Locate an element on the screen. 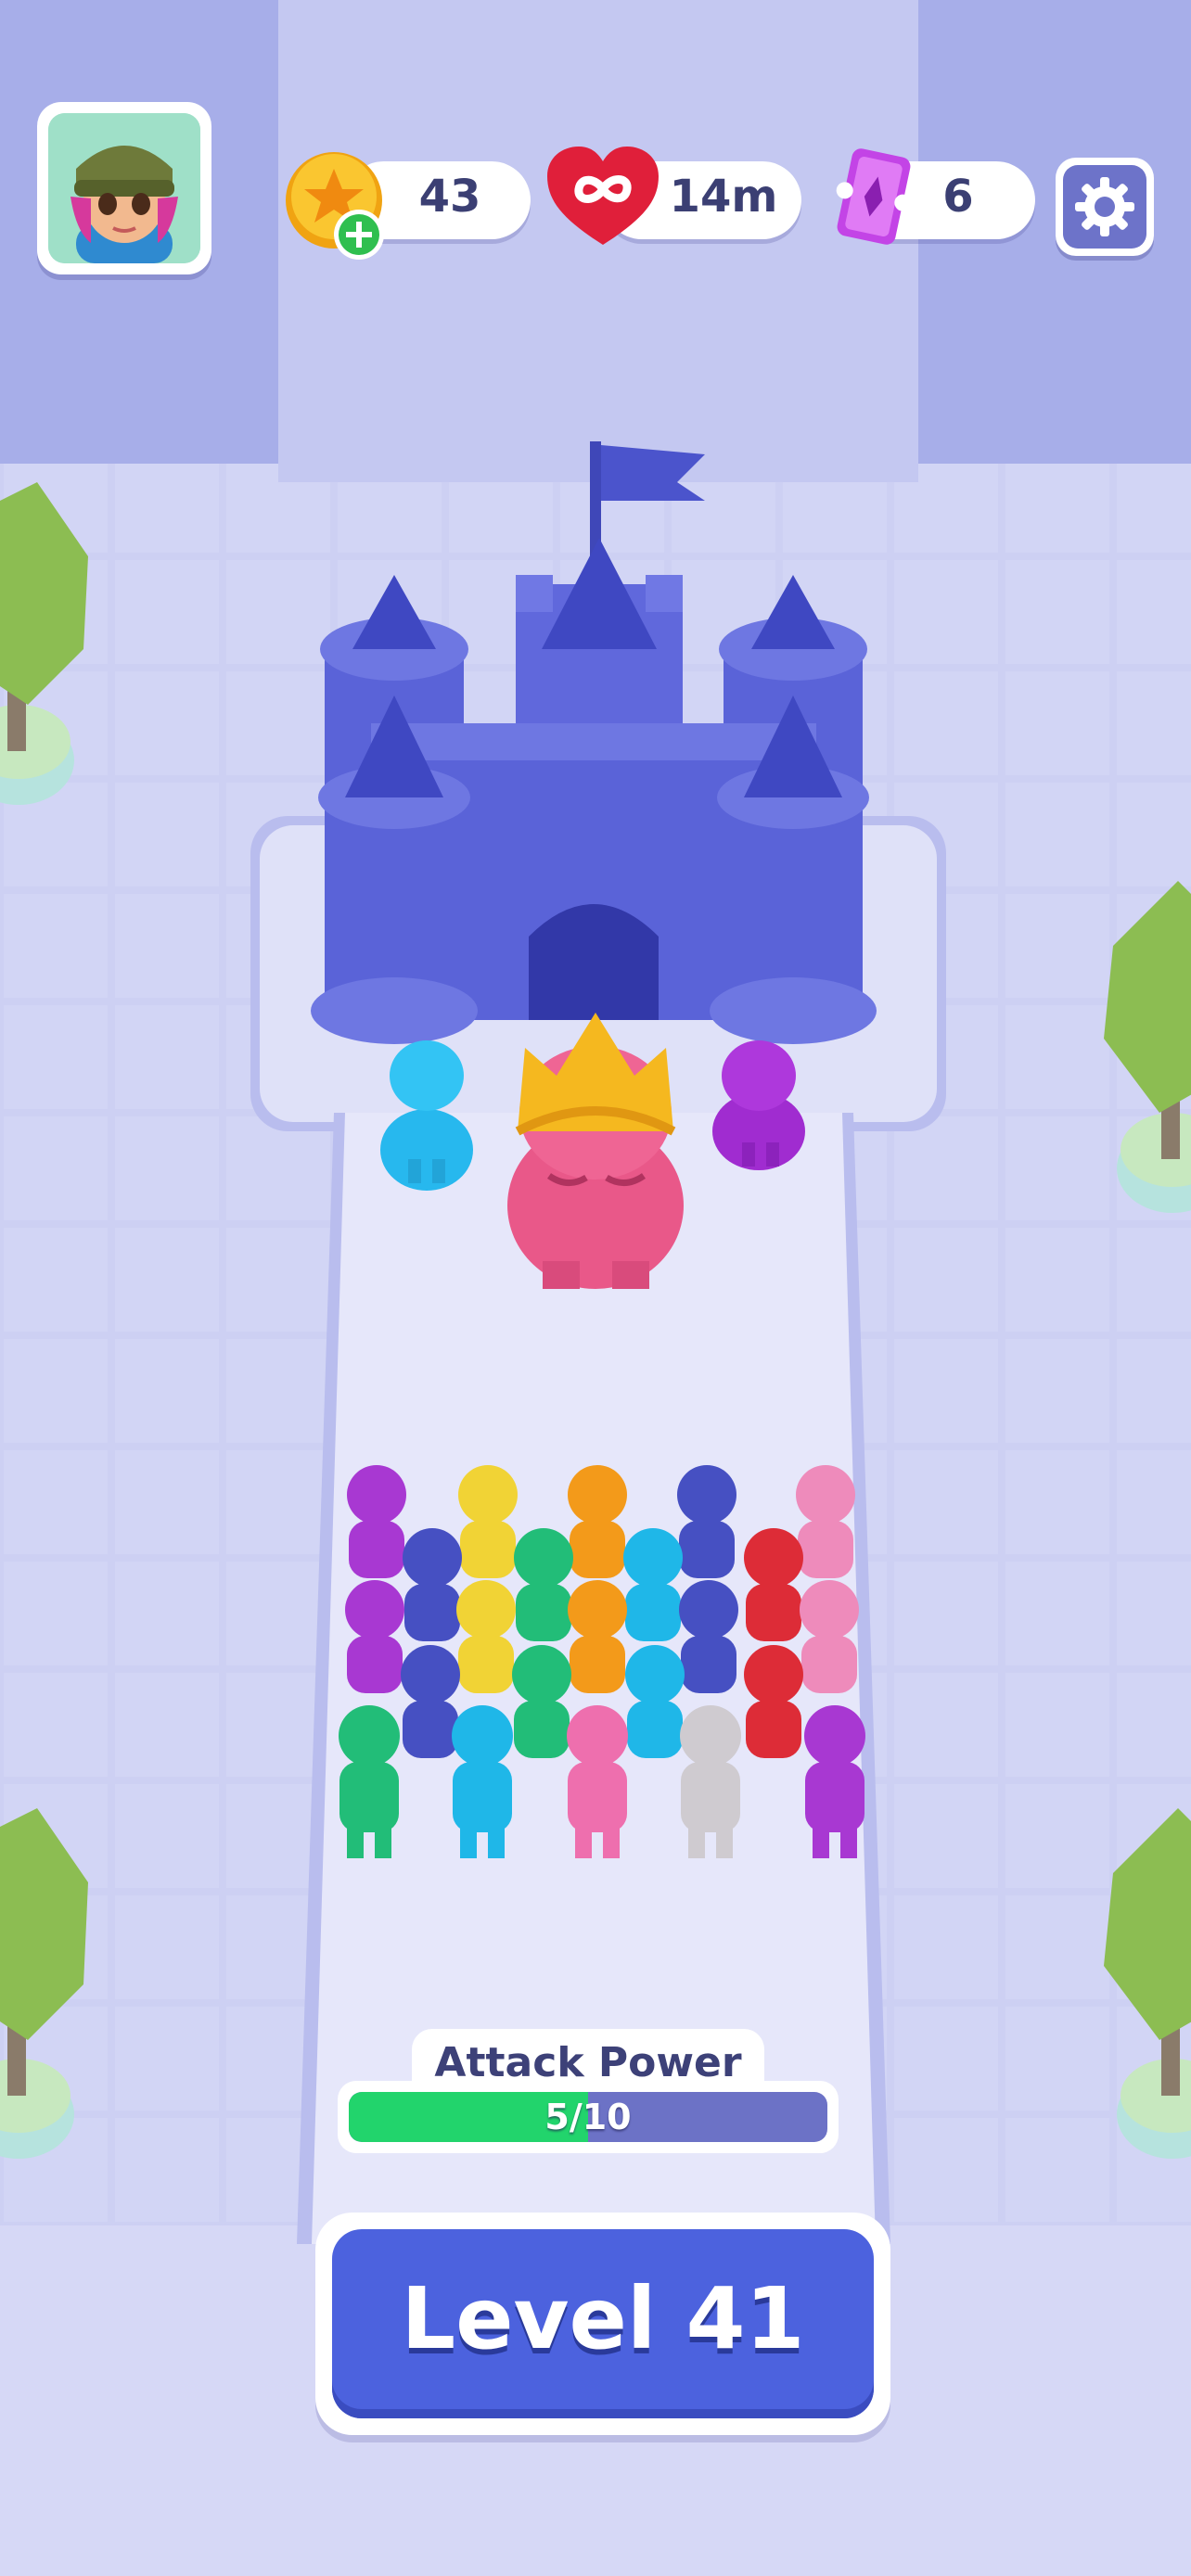 This screenshot has height=2576, width=1191. enemy-purple is located at coordinates (758, 1105).